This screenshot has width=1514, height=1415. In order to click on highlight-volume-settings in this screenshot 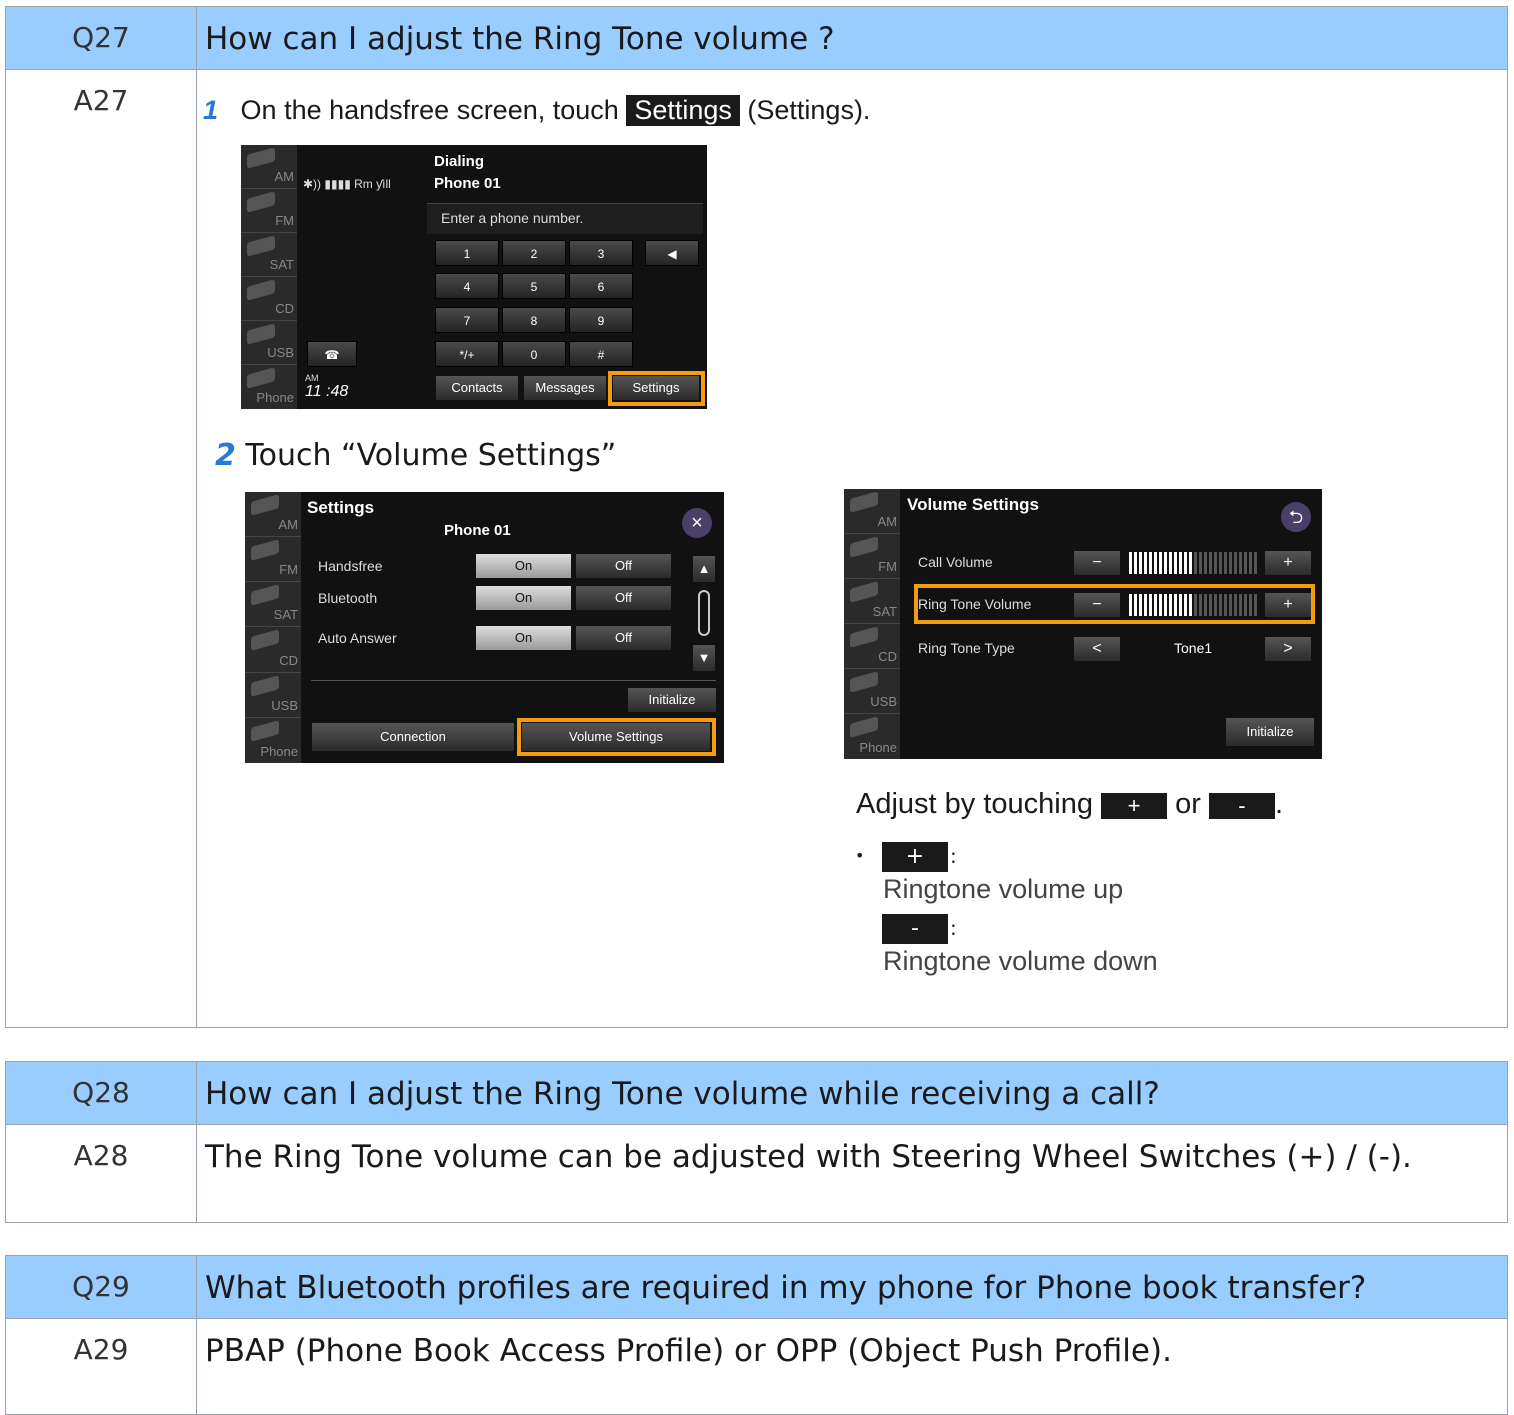, I will do `click(616, 737)`.